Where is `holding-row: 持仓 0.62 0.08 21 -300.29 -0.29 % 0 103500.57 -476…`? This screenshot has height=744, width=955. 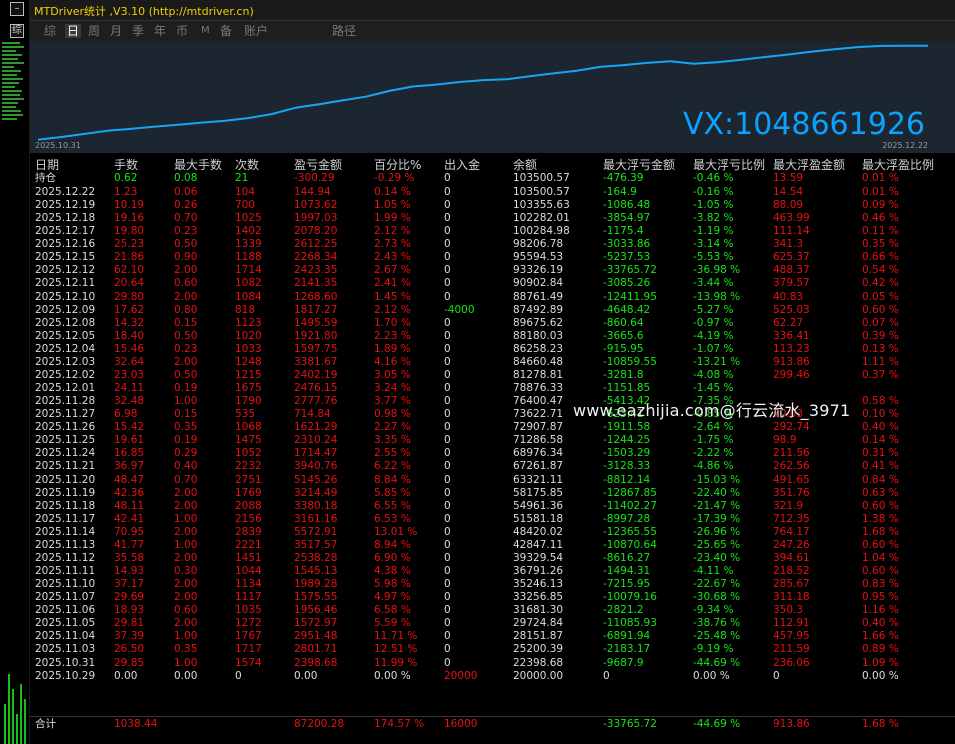 holding-row: 持仓 0.62 0.08 21 -300.29 -0.29 % 0 103500.57 -476… is located at coordinates (492, 178).